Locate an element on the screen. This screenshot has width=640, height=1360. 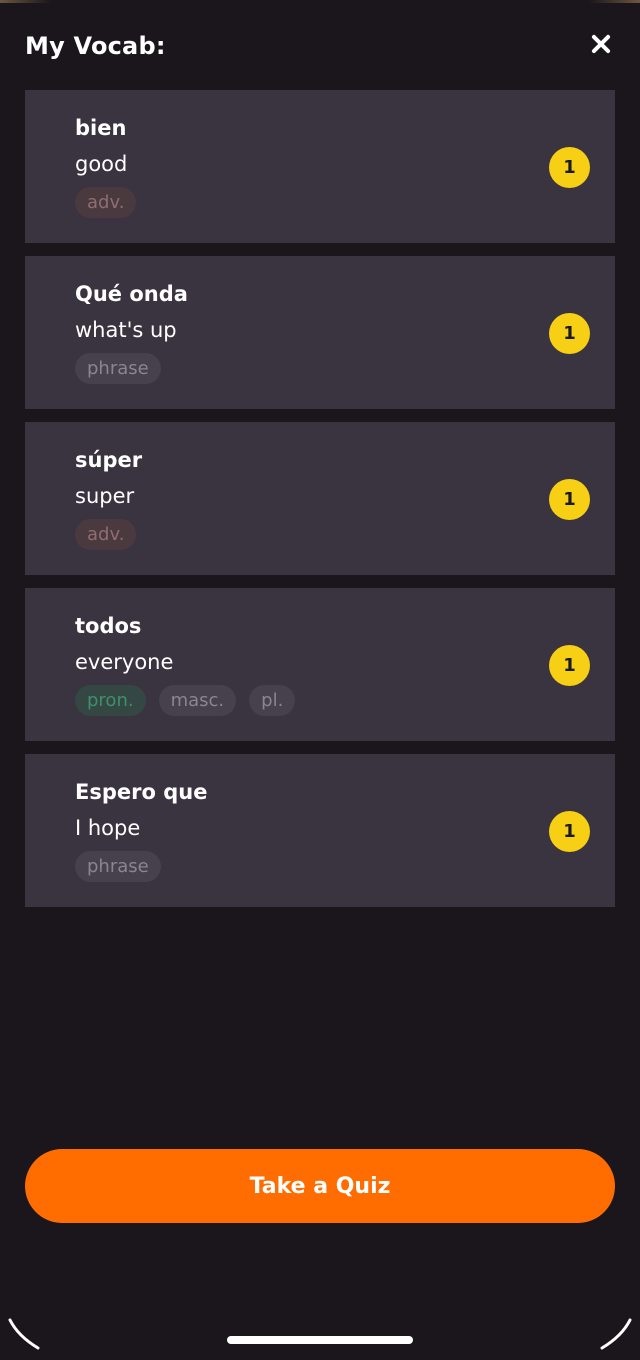
vocab-tags: pron. masc. pl. is located at coordinates (185, 700).